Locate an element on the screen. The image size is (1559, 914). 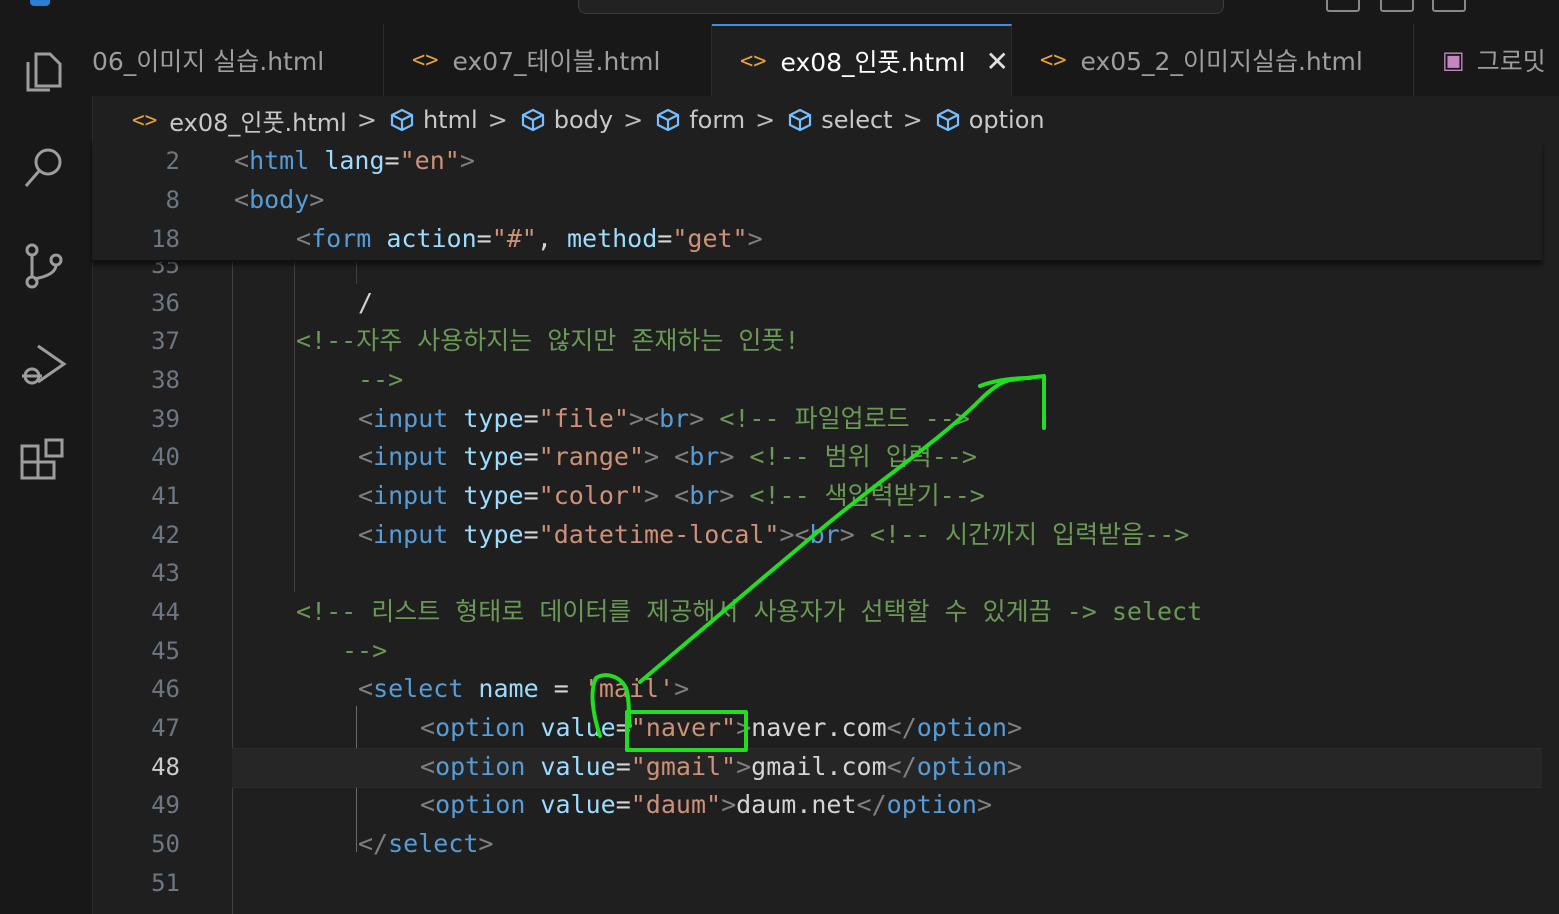
code-text: / is located at coordinates (366, 302).